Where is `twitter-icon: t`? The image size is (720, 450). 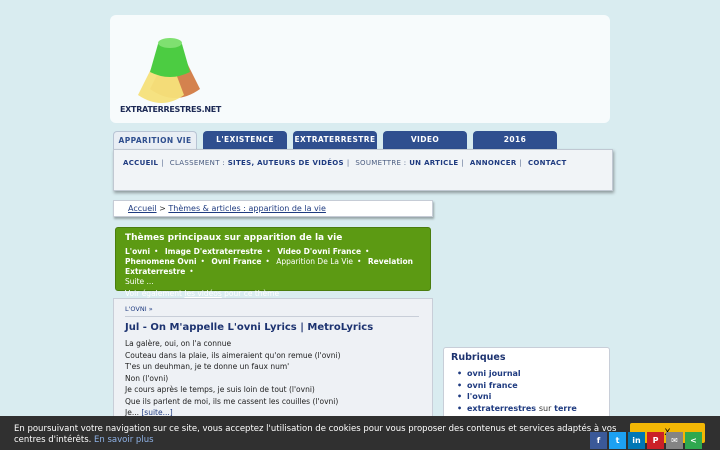
twitter-icon: t is located at coordinates (617, 440).